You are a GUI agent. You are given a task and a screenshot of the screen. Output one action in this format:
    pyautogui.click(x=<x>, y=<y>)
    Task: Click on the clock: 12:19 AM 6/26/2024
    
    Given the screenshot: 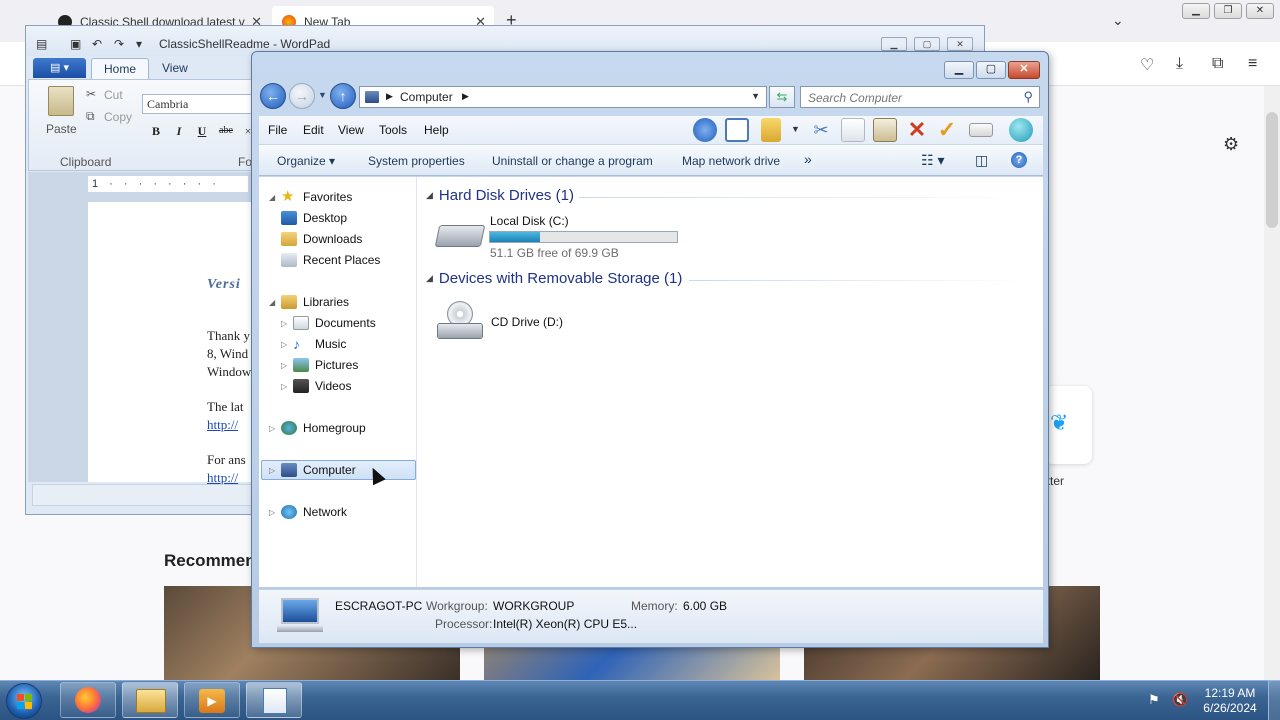 What is the action you would take?
    pyautogui.click(x=1230, y=701)
    